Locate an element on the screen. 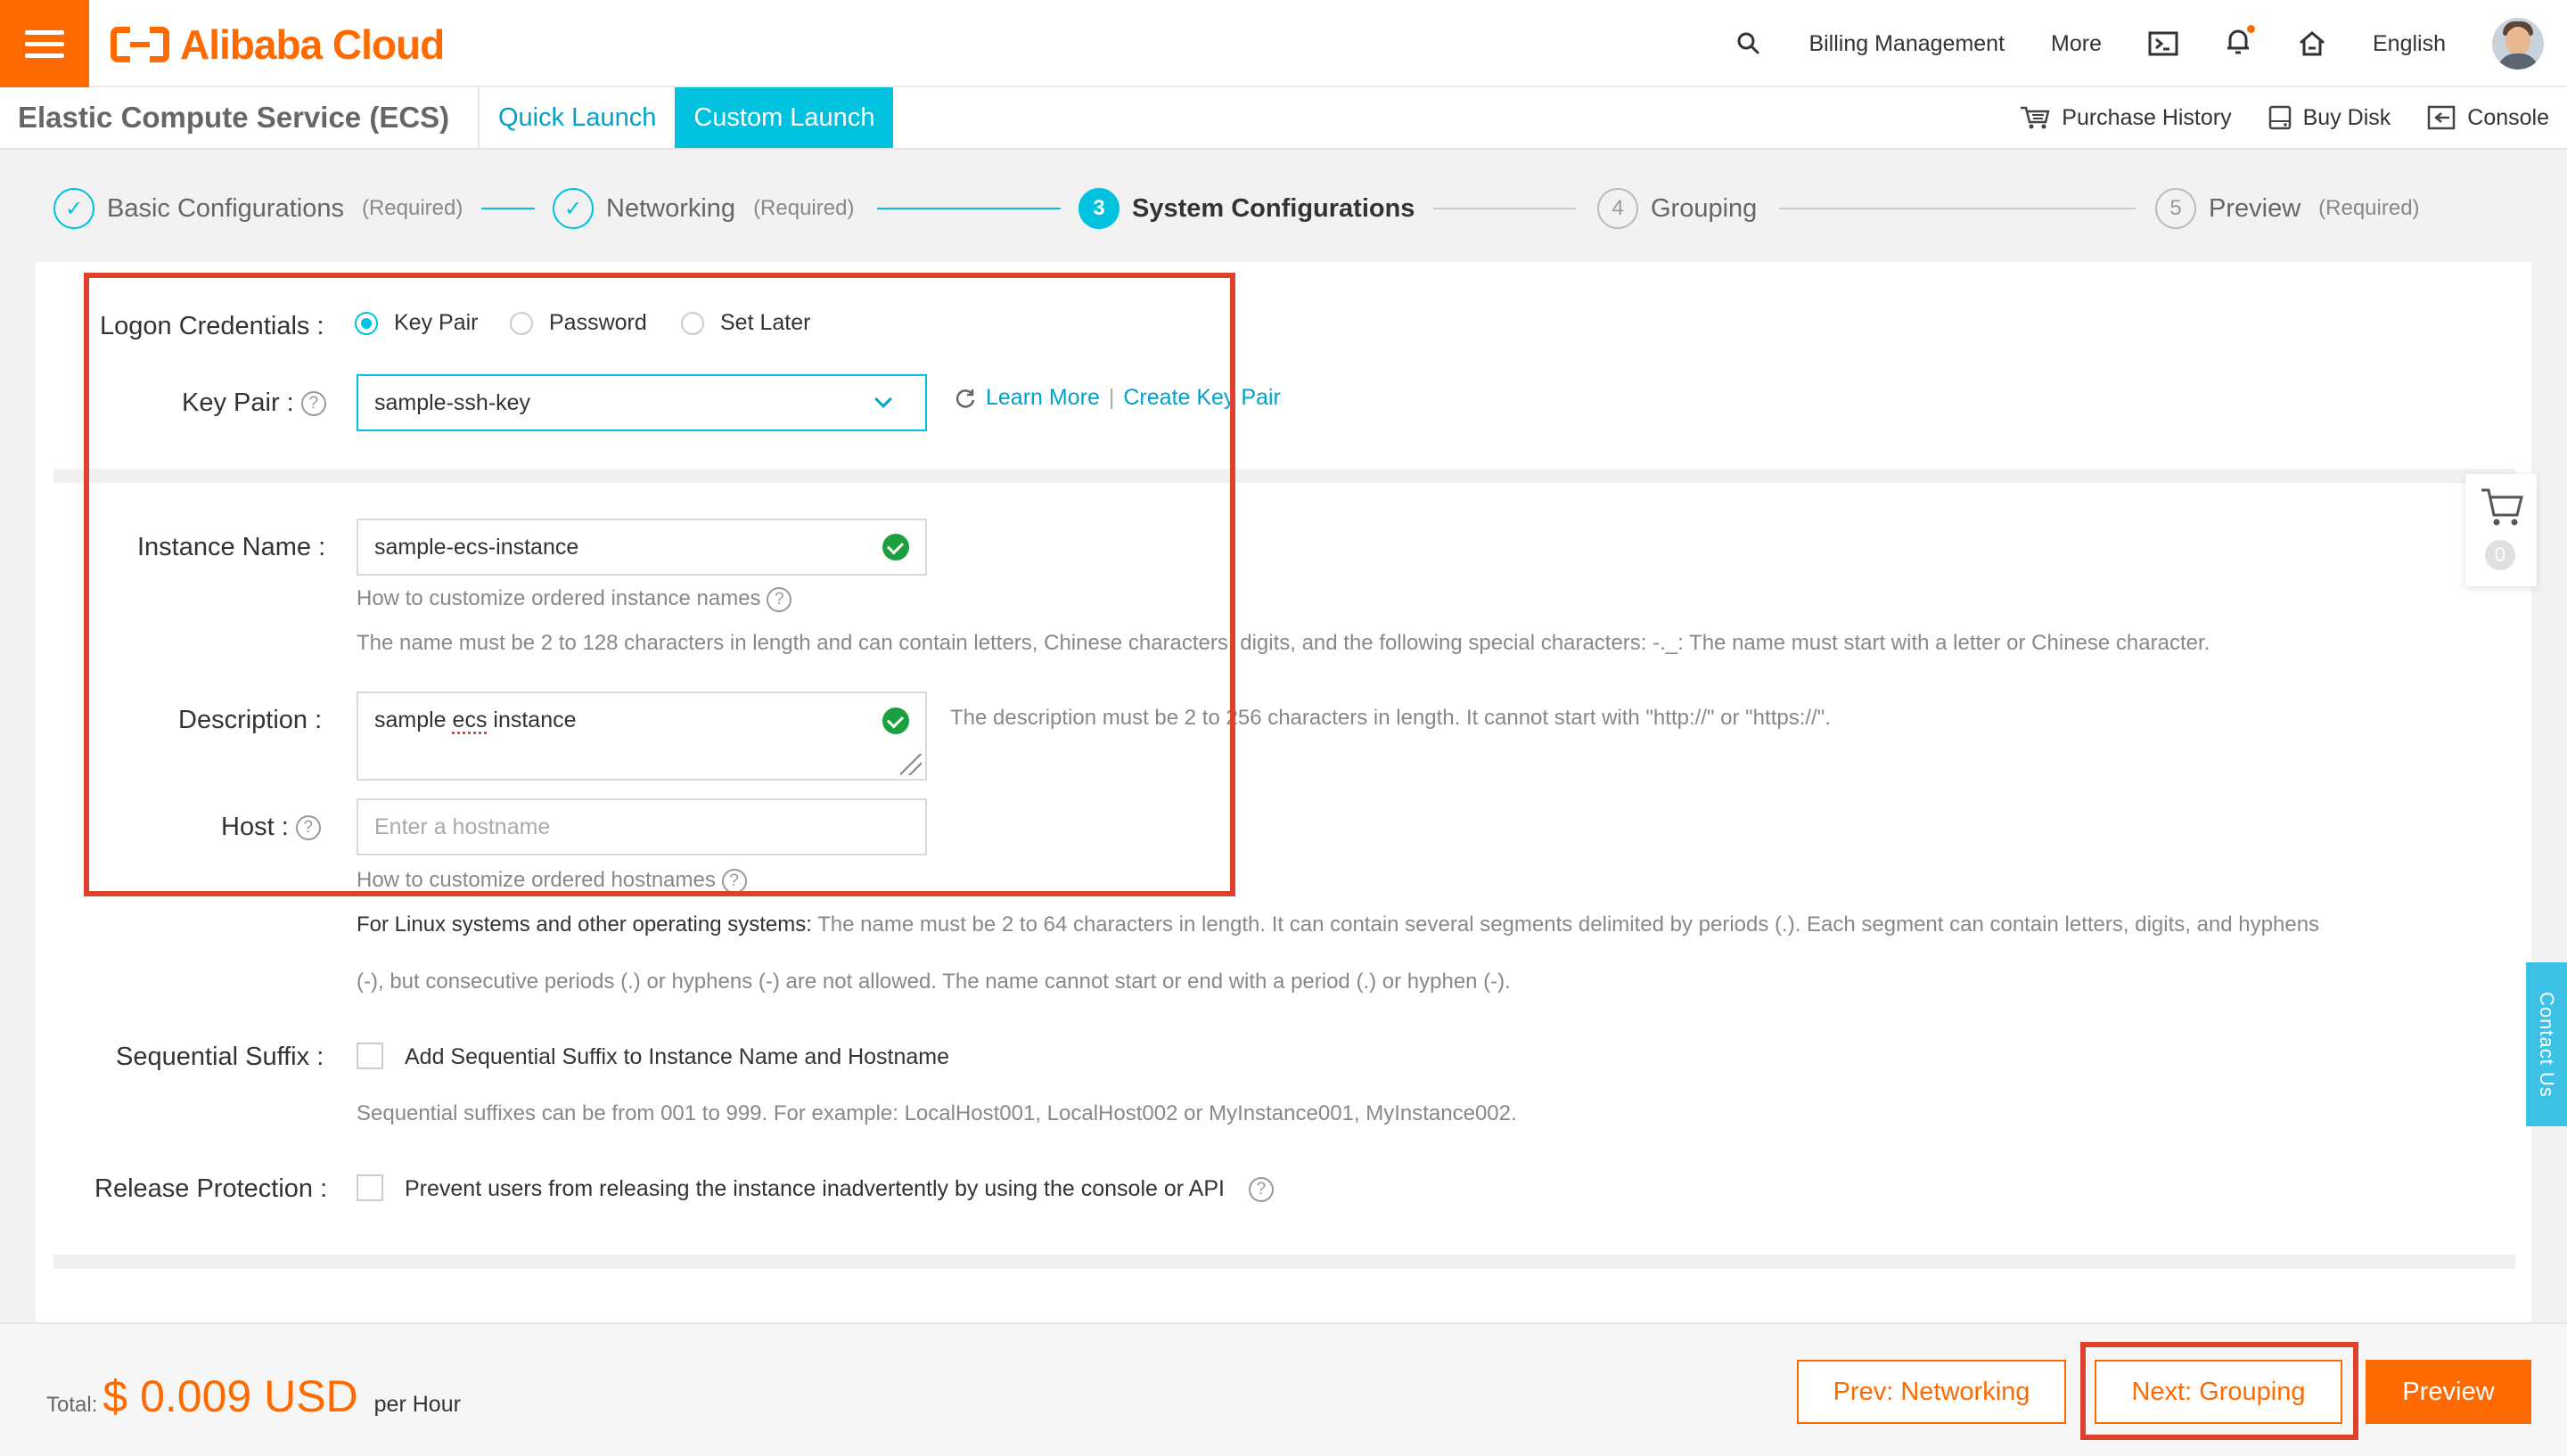 This screenshot has width=2567, height=1456. launch-tabs: Quick Launch Custom Launch is located at coordinates (686, 118).